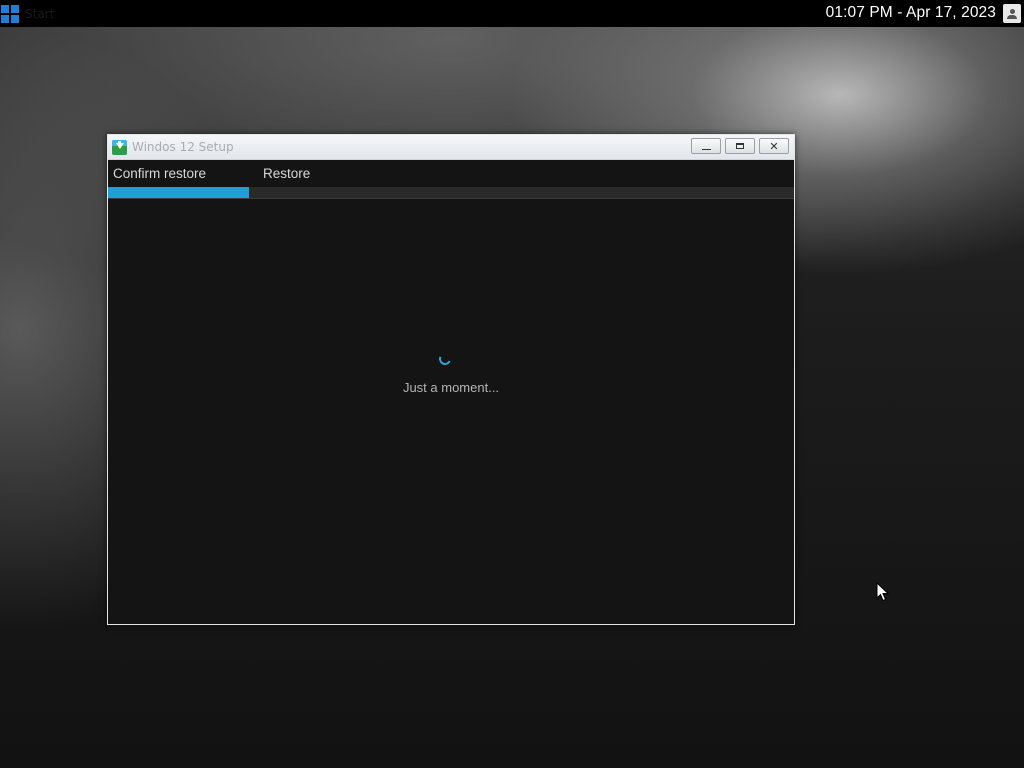 Image resolution: width=1024 pixels, height=768 pixels. I want to click on window-title: Windos 12 Setup, so click(183, 147).